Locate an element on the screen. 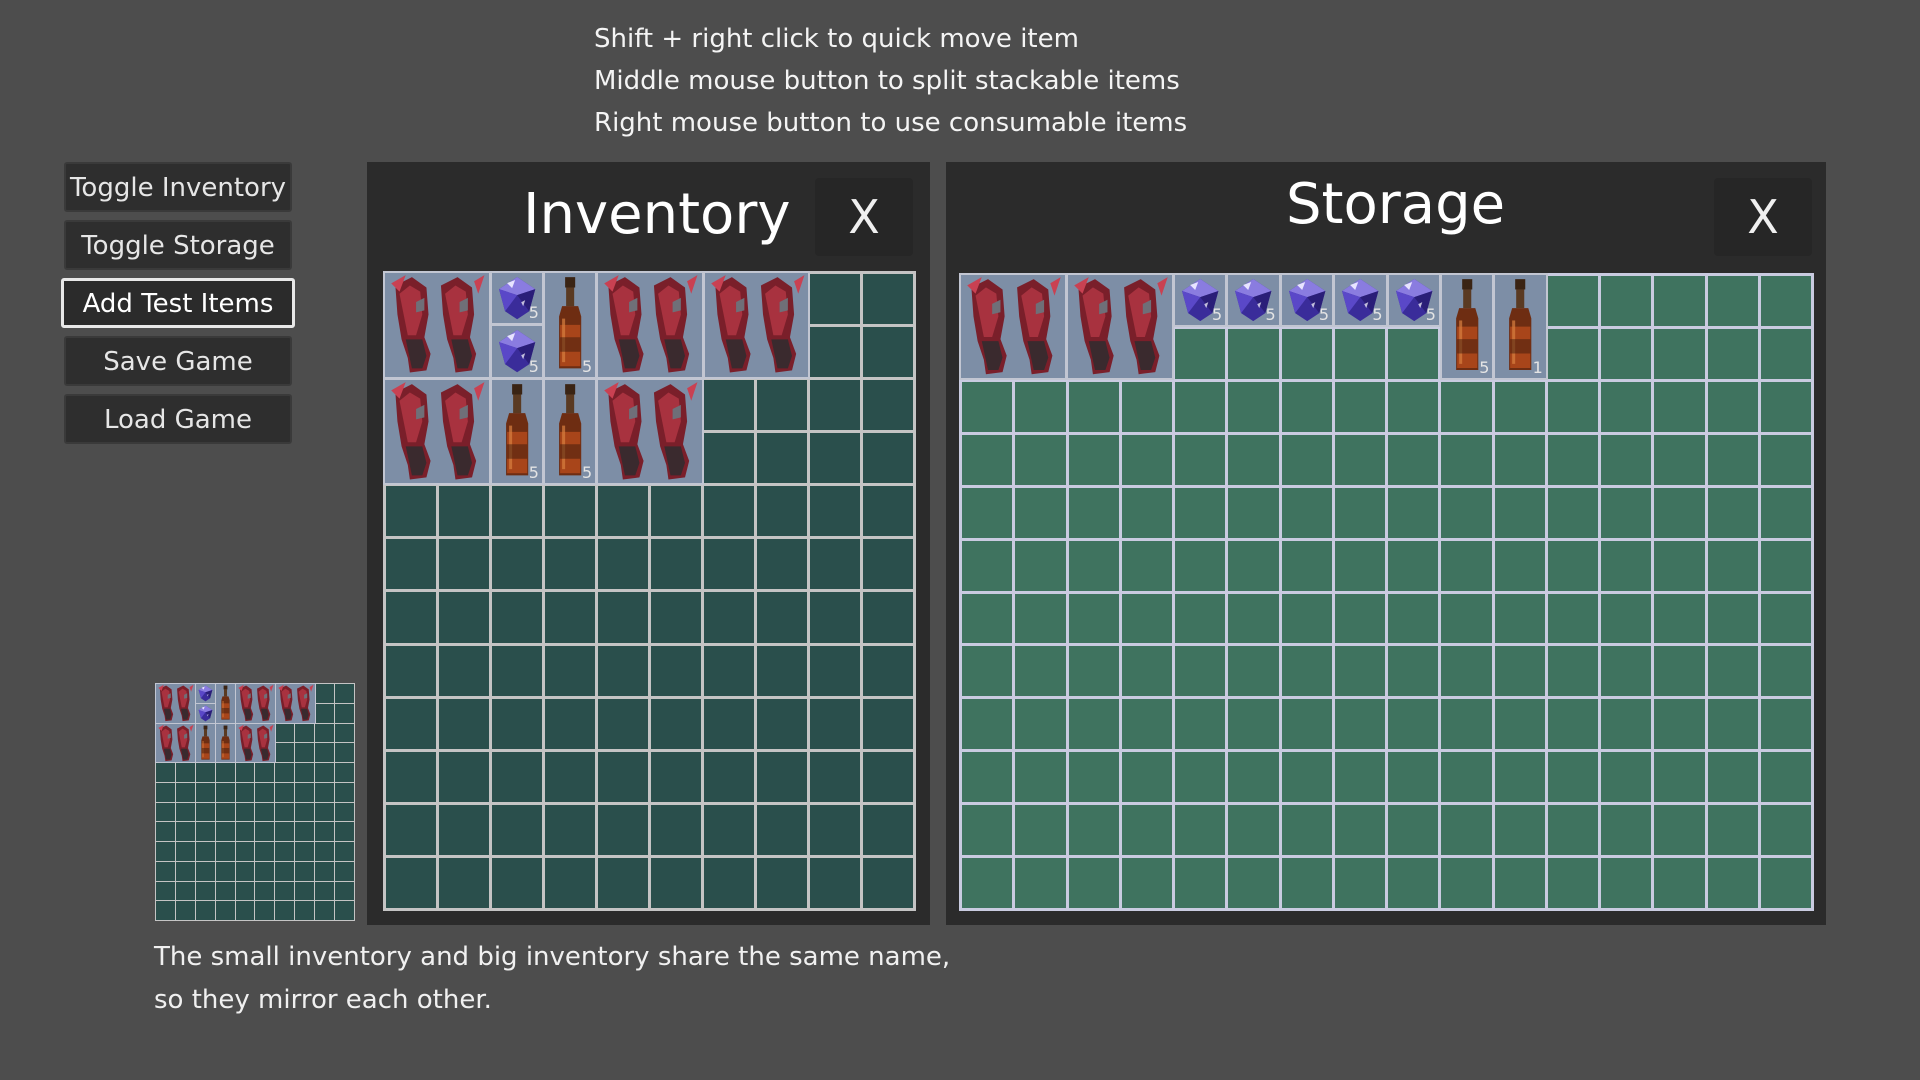  toggle-inventory-button: Toggle Inventory is located at coordinates (178, 187).